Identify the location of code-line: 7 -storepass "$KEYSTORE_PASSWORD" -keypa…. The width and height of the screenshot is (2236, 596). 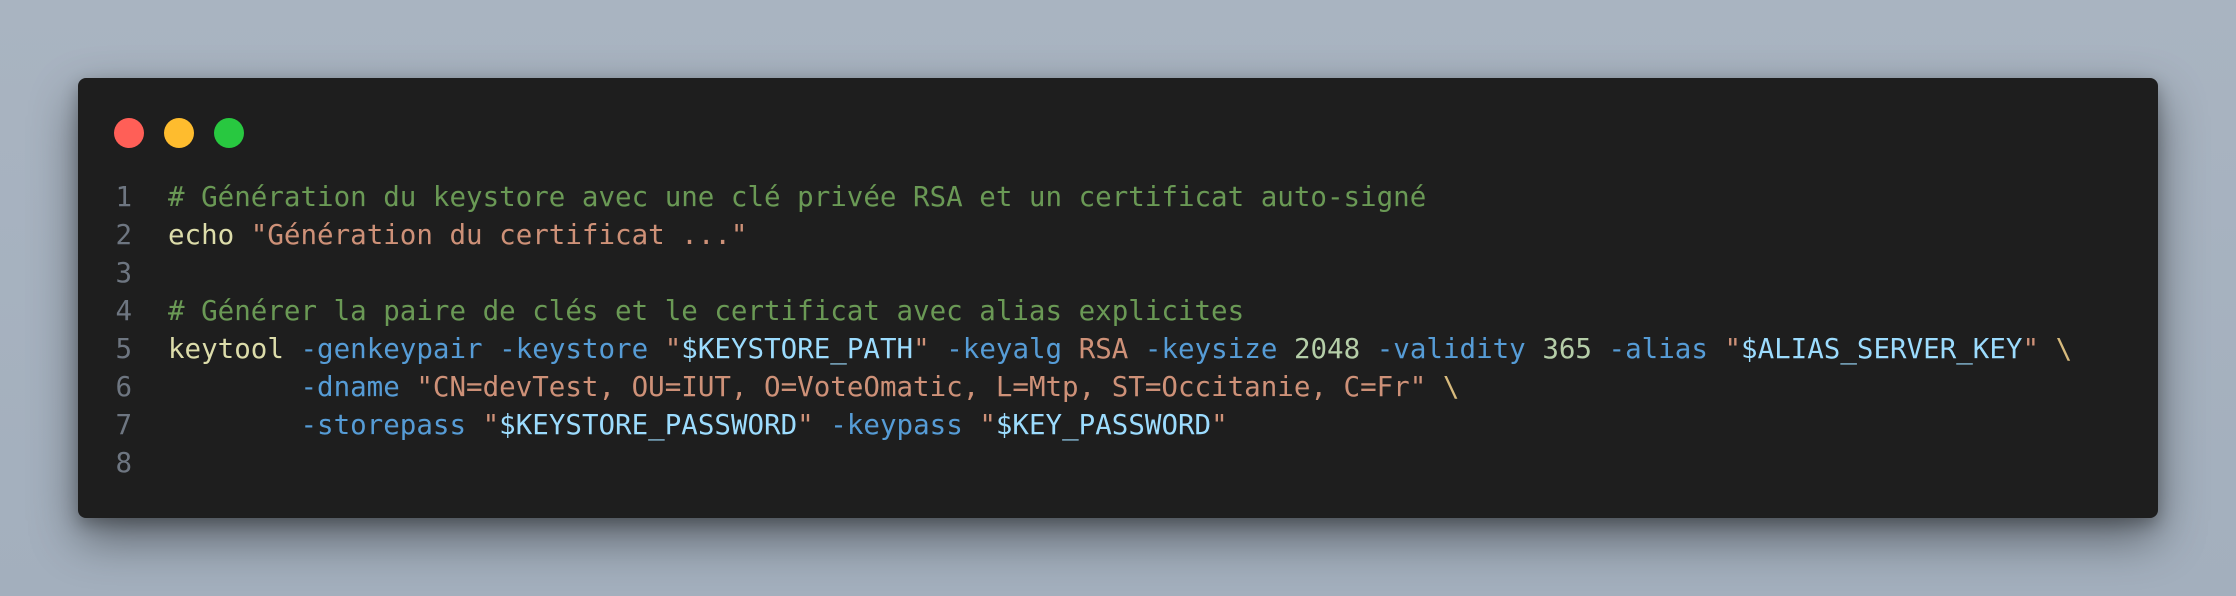
(1118, 425).